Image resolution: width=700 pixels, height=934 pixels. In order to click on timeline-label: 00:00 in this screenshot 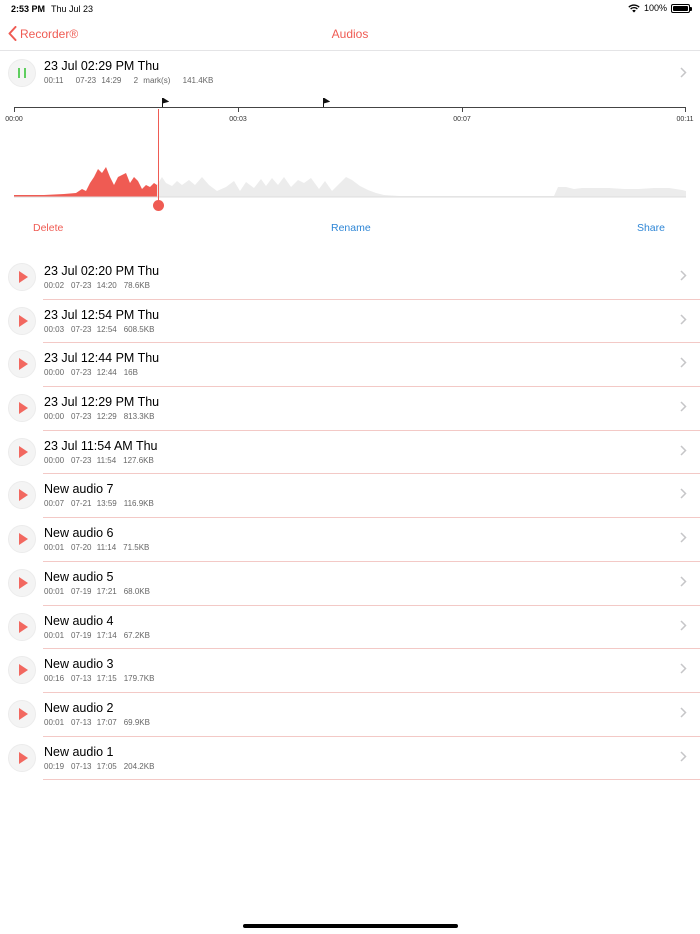, I will do `click(14, 119)`.